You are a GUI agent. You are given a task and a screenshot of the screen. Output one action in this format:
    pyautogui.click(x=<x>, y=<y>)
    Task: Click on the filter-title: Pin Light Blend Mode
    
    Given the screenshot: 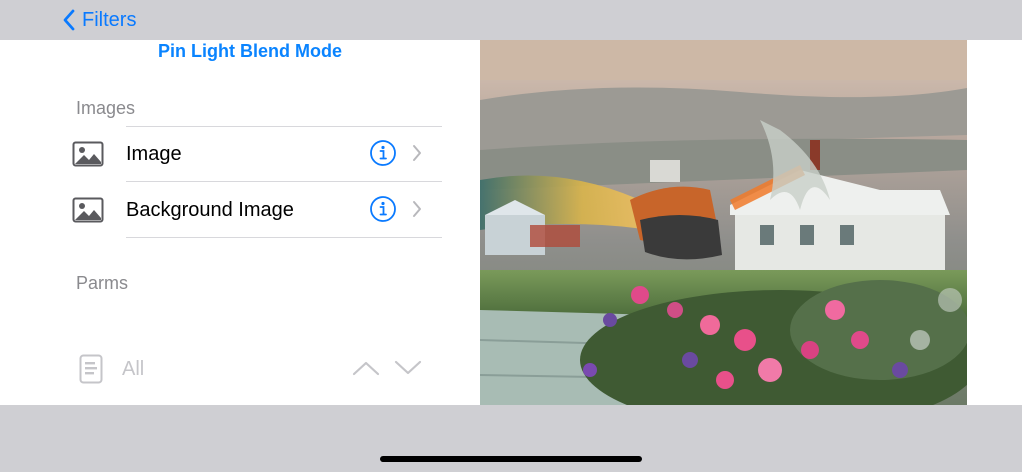 What is the action you would take?
    pyautogui.click(x=250, y=51)
    